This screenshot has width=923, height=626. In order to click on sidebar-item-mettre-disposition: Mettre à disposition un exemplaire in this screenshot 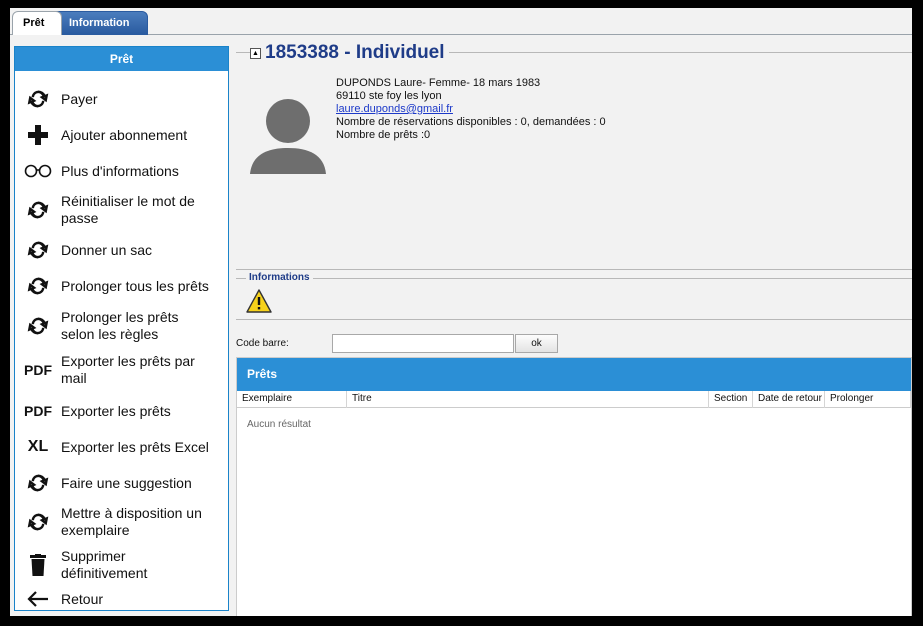, I will do `click(121, 522)`.